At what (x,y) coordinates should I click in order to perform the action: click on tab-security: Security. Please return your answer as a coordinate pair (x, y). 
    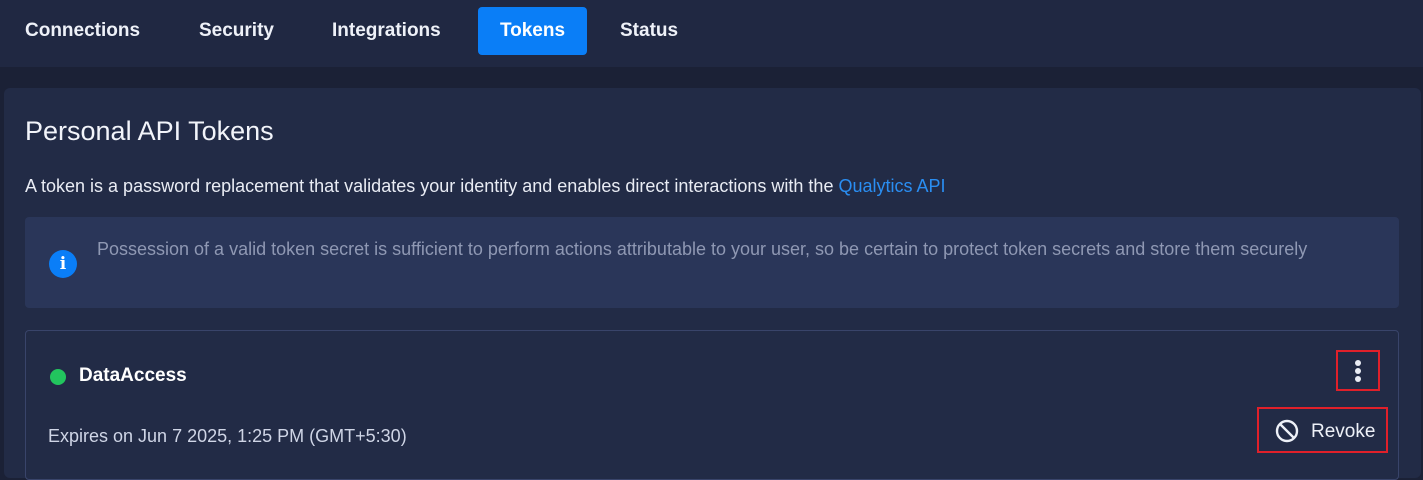
    Looking at the image, I should click on (236, 31).